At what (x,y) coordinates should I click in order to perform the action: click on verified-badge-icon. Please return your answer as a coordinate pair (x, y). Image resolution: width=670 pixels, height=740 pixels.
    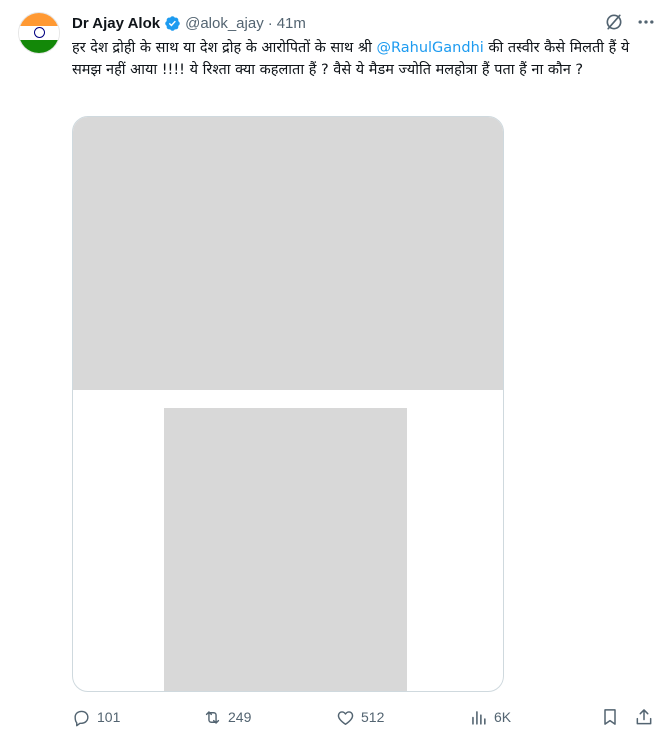
    Looking at the image, I should click on (172, 23).